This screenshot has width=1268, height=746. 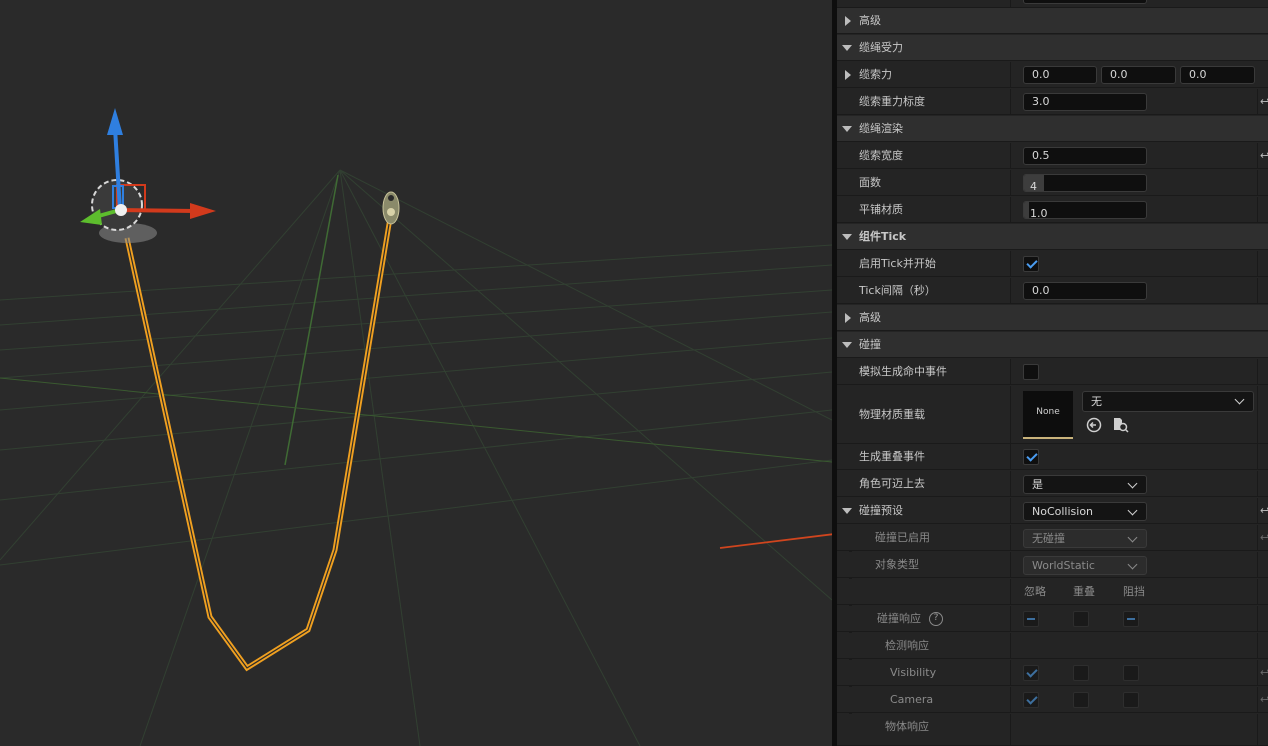 I want to click on prop-collision-enabled: 碰撞已启用 无碰撞 ↩, so click(x=1052, y=538).